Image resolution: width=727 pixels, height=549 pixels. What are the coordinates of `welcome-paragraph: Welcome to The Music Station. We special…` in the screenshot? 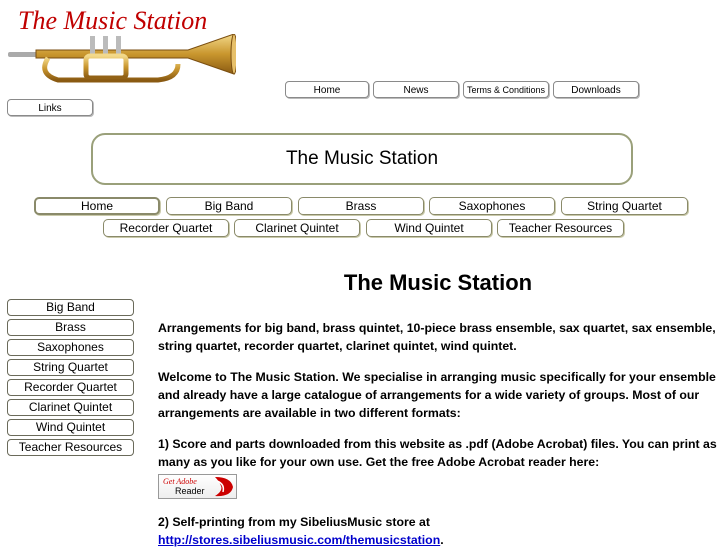 It's located at (437, 395).